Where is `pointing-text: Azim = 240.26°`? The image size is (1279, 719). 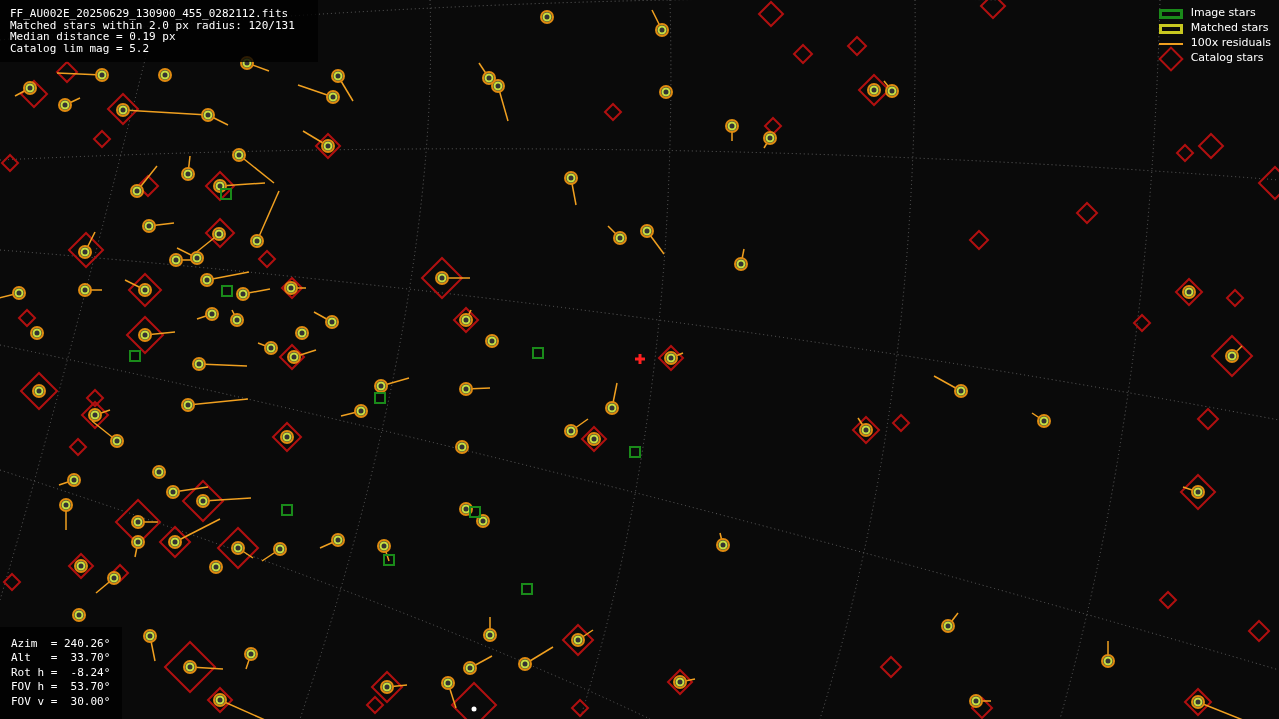 pointing-text: Azim = 240.26° is located at coordinates (61, 643).